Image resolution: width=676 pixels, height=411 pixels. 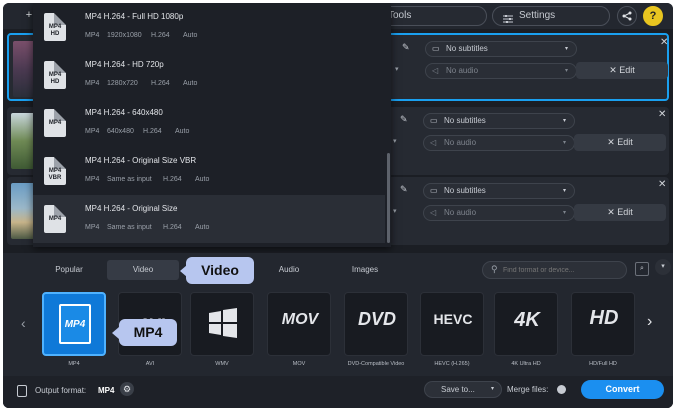 What do you see at coordinates (141, 160) in the screenshot?
I see `preset-name: MP4 H.264 - Original Size VBR` at bounding box center [141, 160].